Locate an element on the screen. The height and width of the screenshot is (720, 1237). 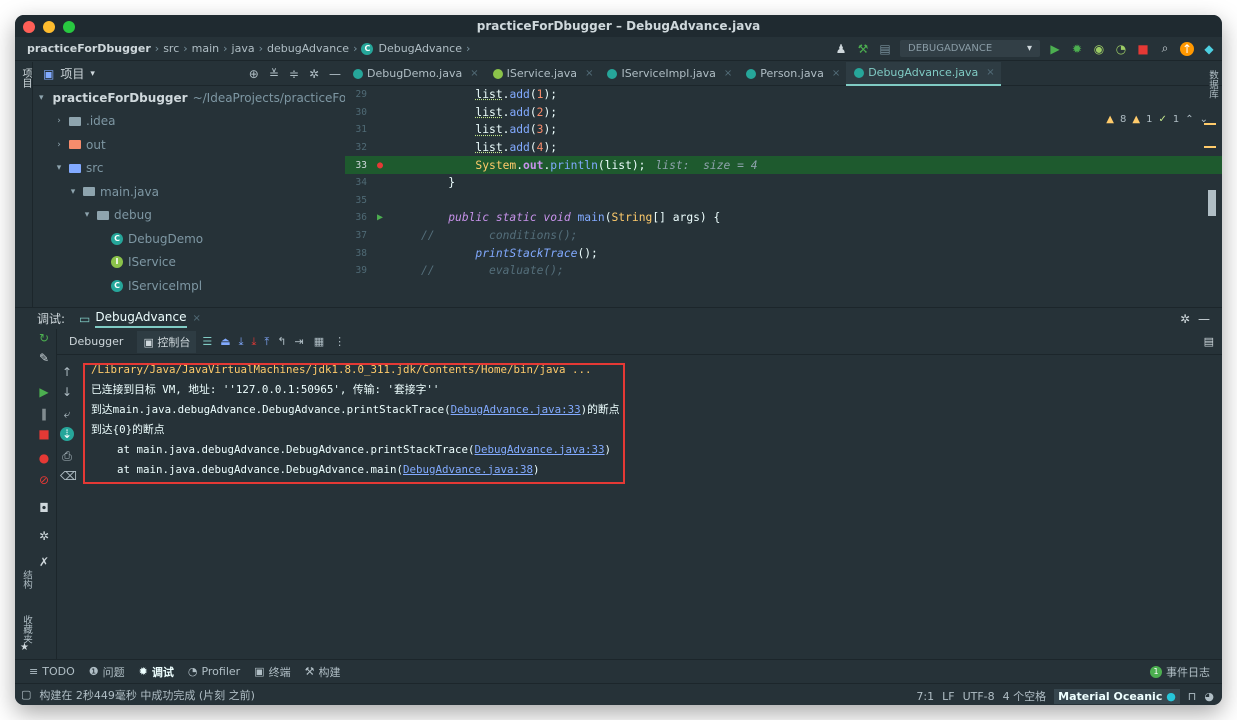
chevron-right-icon: › is located at coordinates (59, 121).